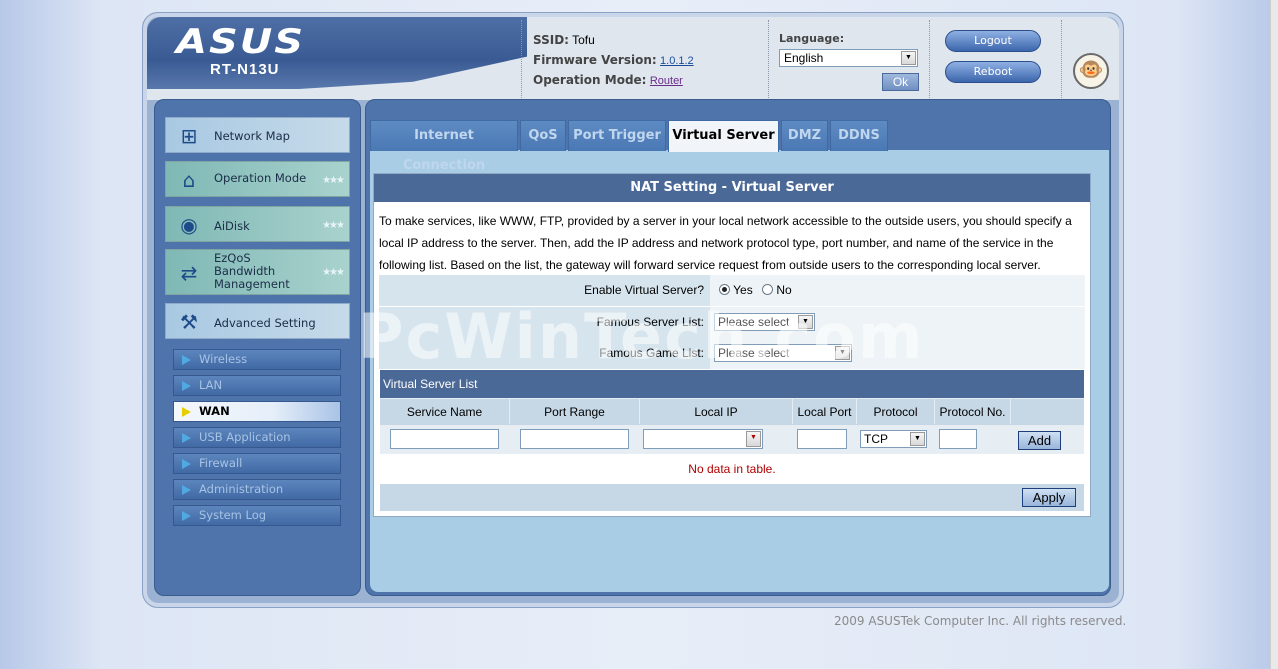 Image resolution: width=1278 pixels, height=669 pixels. What do you see at coordinates (784, 290) in the screenshot?
I see `no-label: No` at bounding box center [784, 290].